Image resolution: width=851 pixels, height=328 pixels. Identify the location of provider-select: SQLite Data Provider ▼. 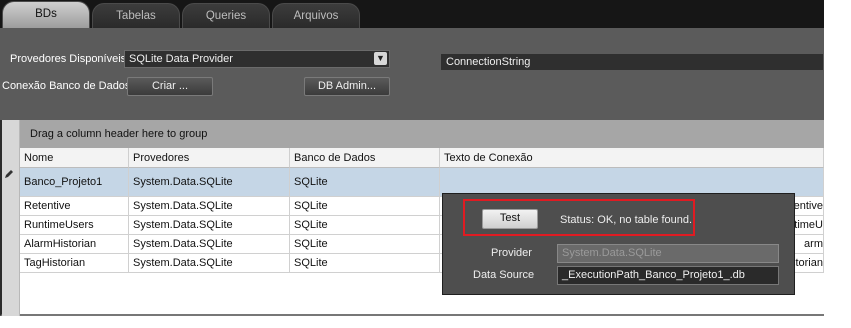
(257, 59).